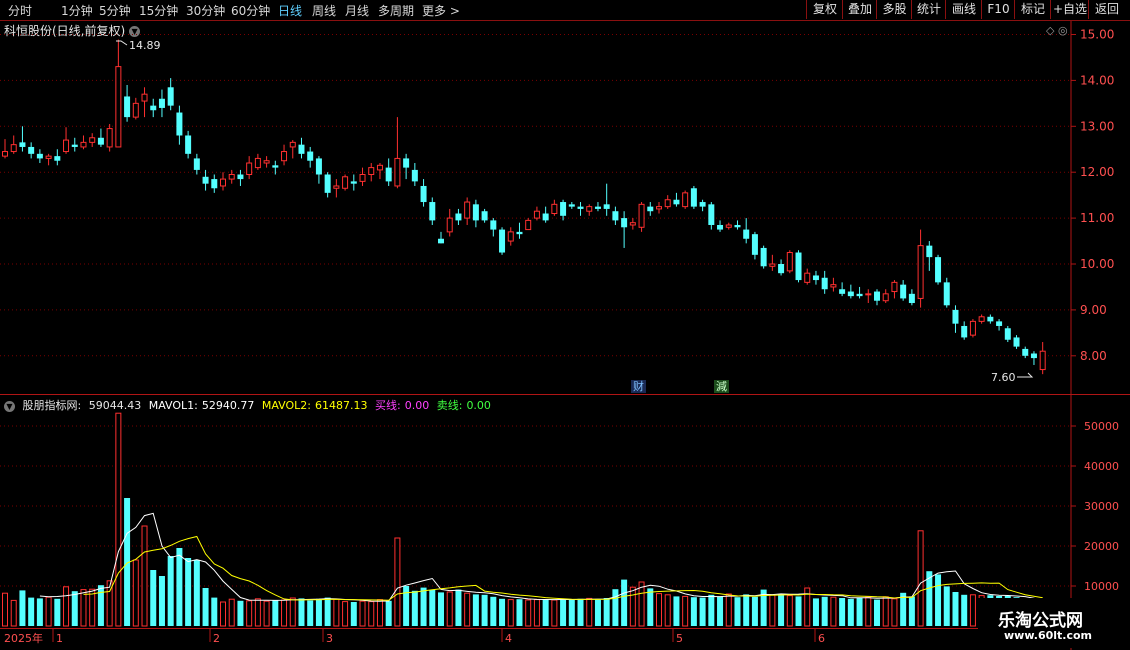  Describe the element at coordinates (173, 405) in the screenshot. I see `mavol1-label: MAVOL1:` at that location.